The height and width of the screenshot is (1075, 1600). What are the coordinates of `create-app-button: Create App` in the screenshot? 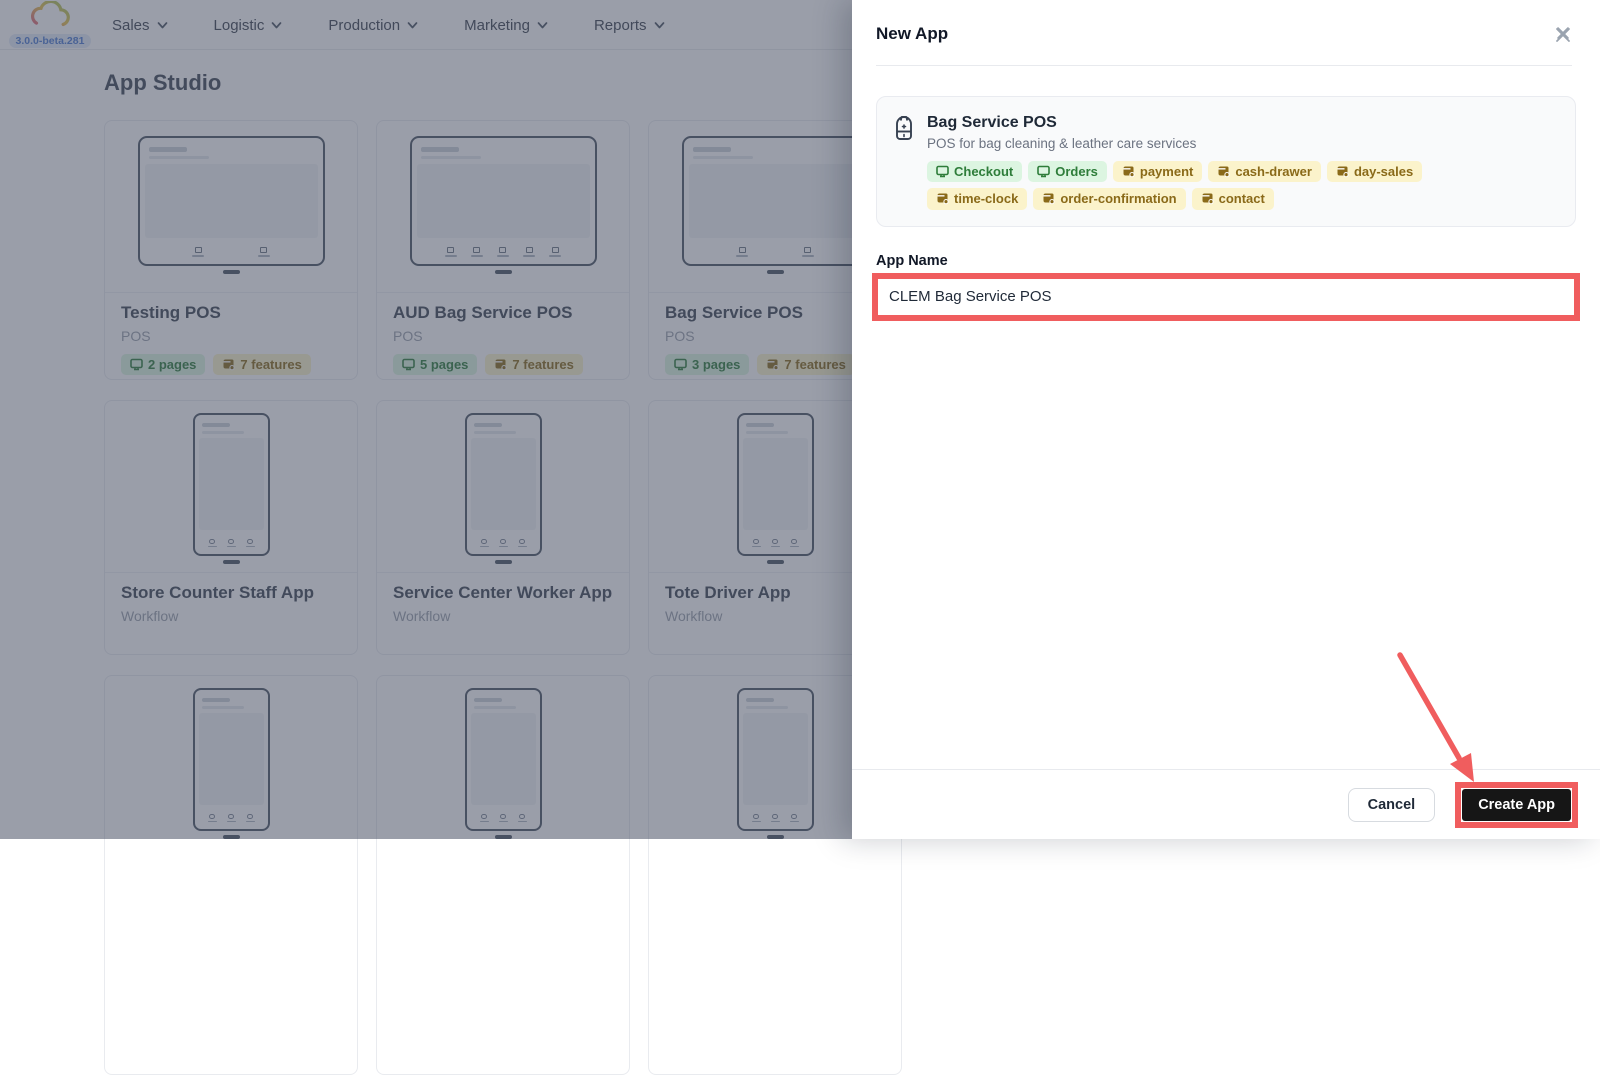 It's located at (1516, 805).